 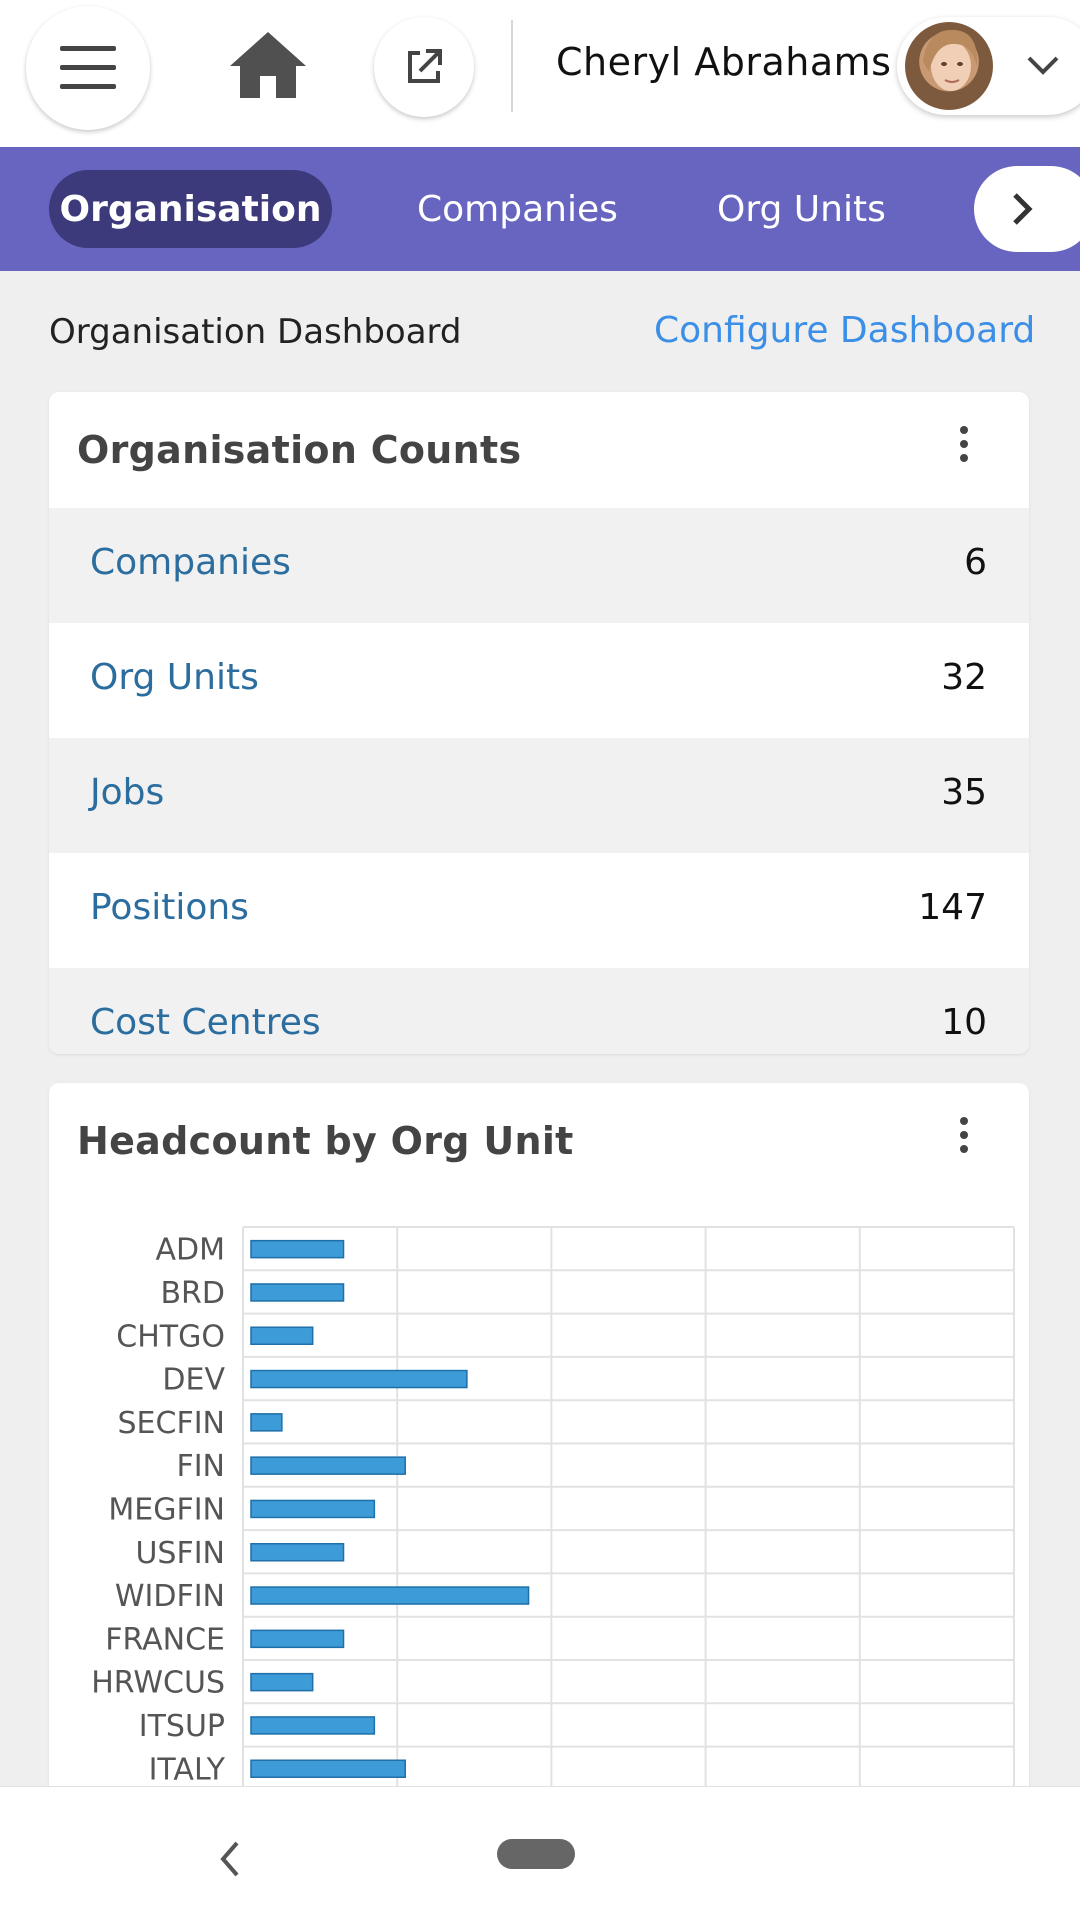 I want to click on y-tick-label: FRANCE, so click(x=165, y=1639).